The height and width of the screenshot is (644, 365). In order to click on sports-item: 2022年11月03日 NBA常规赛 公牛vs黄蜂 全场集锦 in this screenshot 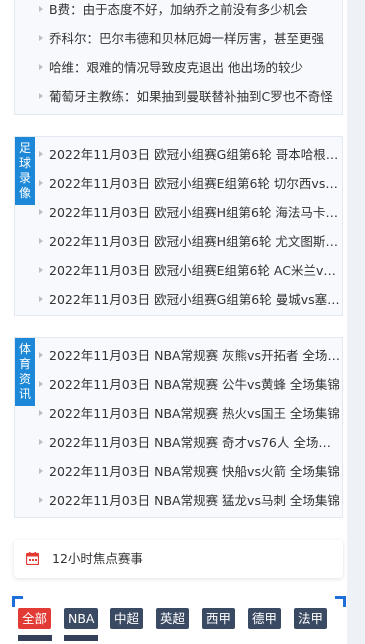, I will do `click(188, 384)`.